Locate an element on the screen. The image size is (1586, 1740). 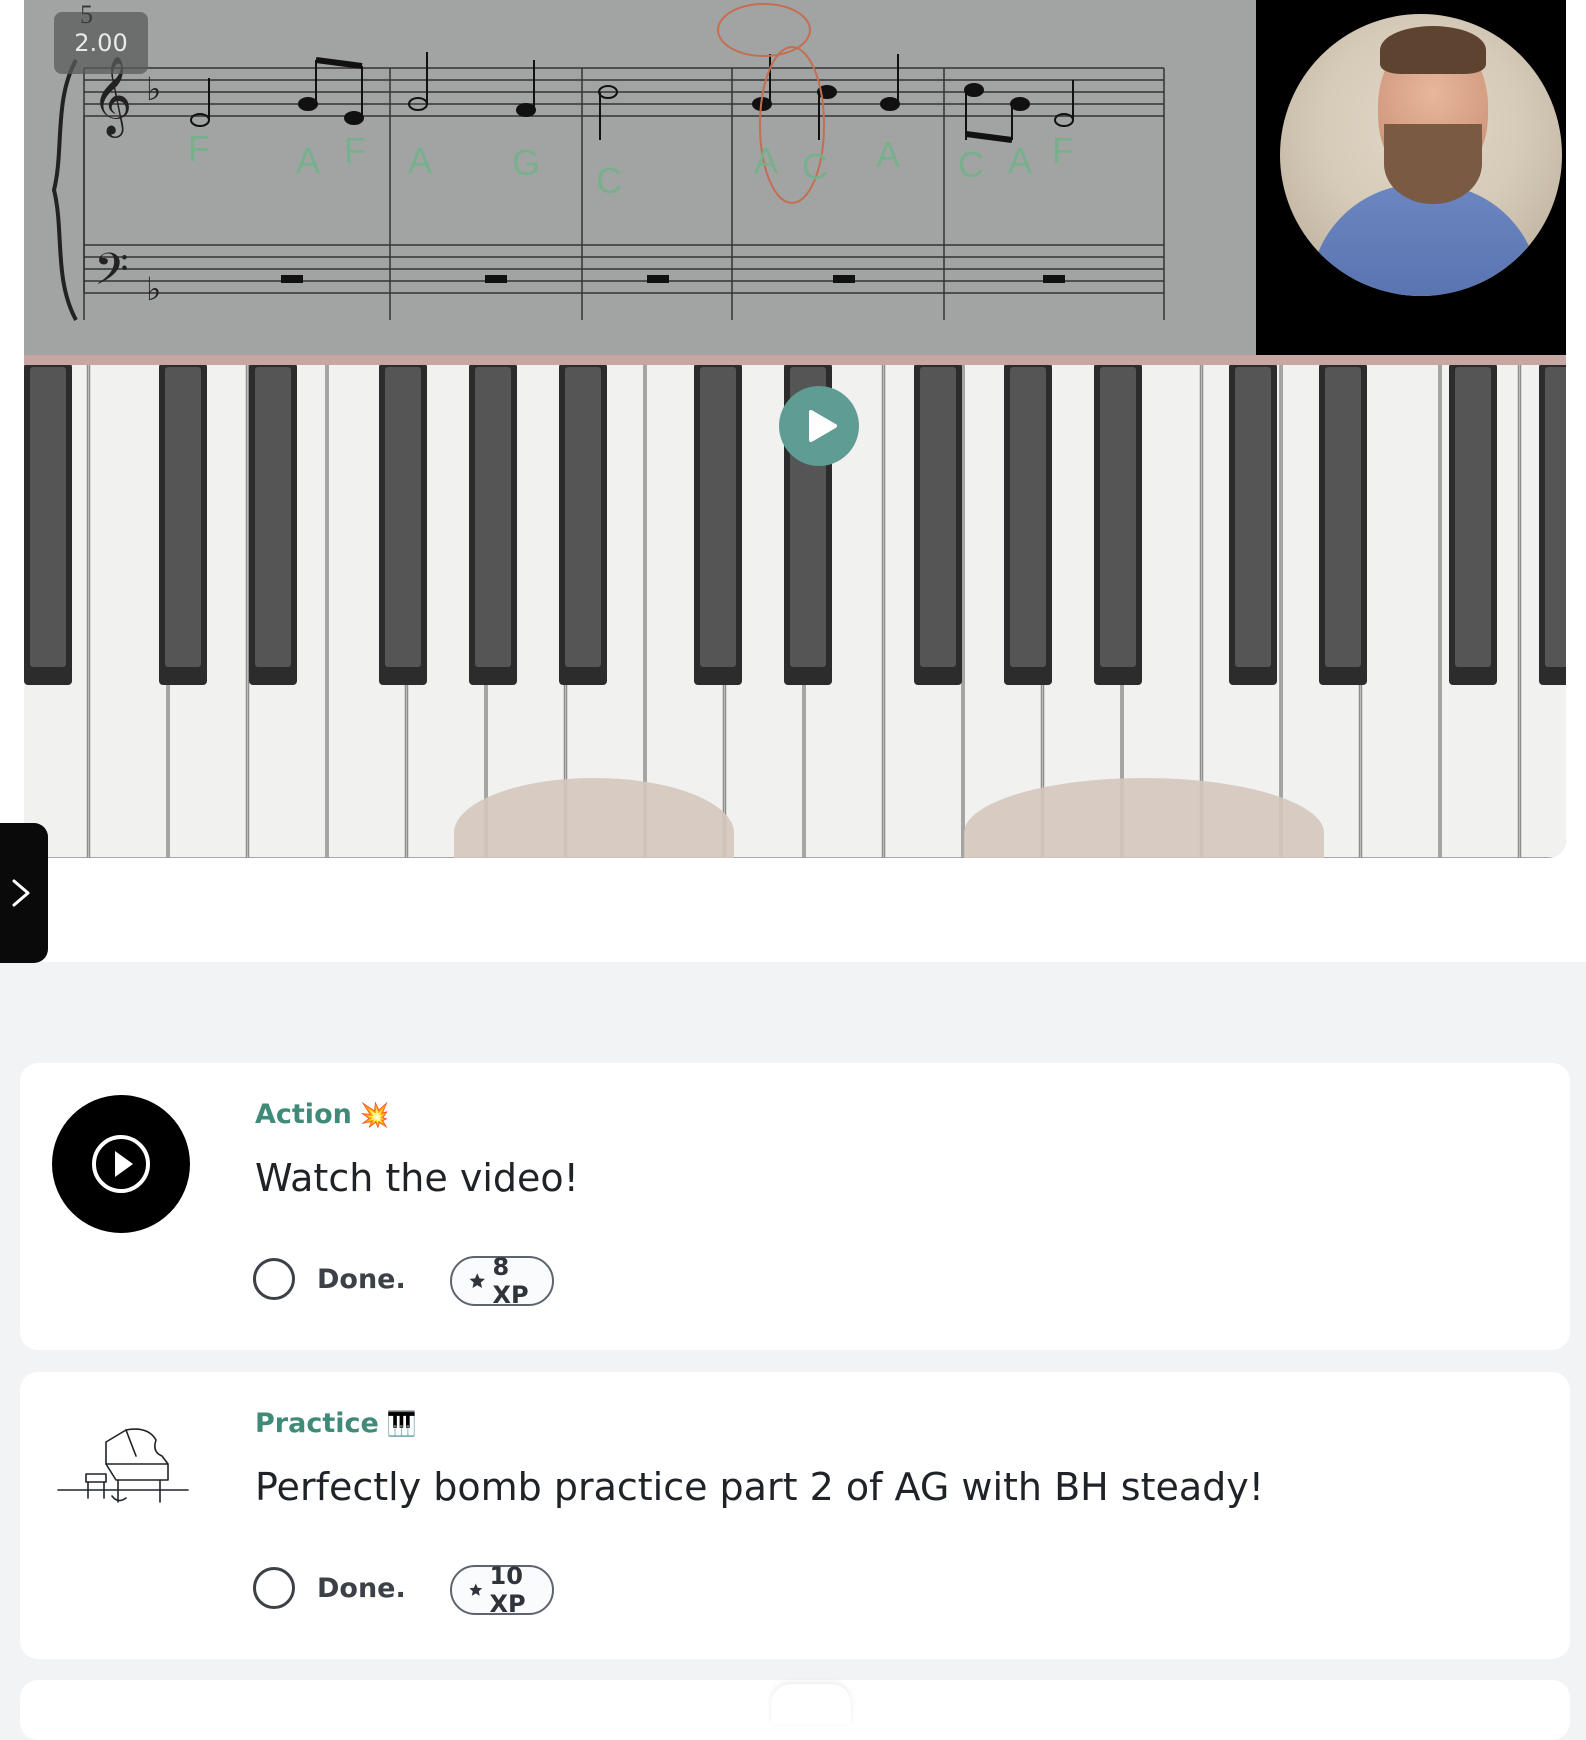
measure-number: 5 is located at coordinates (86, 14).